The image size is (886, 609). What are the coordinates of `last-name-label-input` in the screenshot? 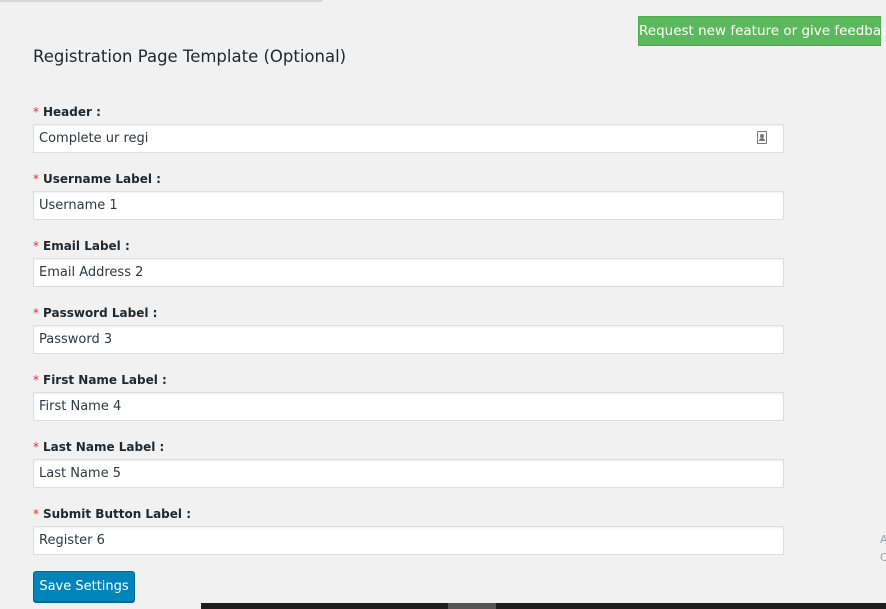 It's located at (408, 473).